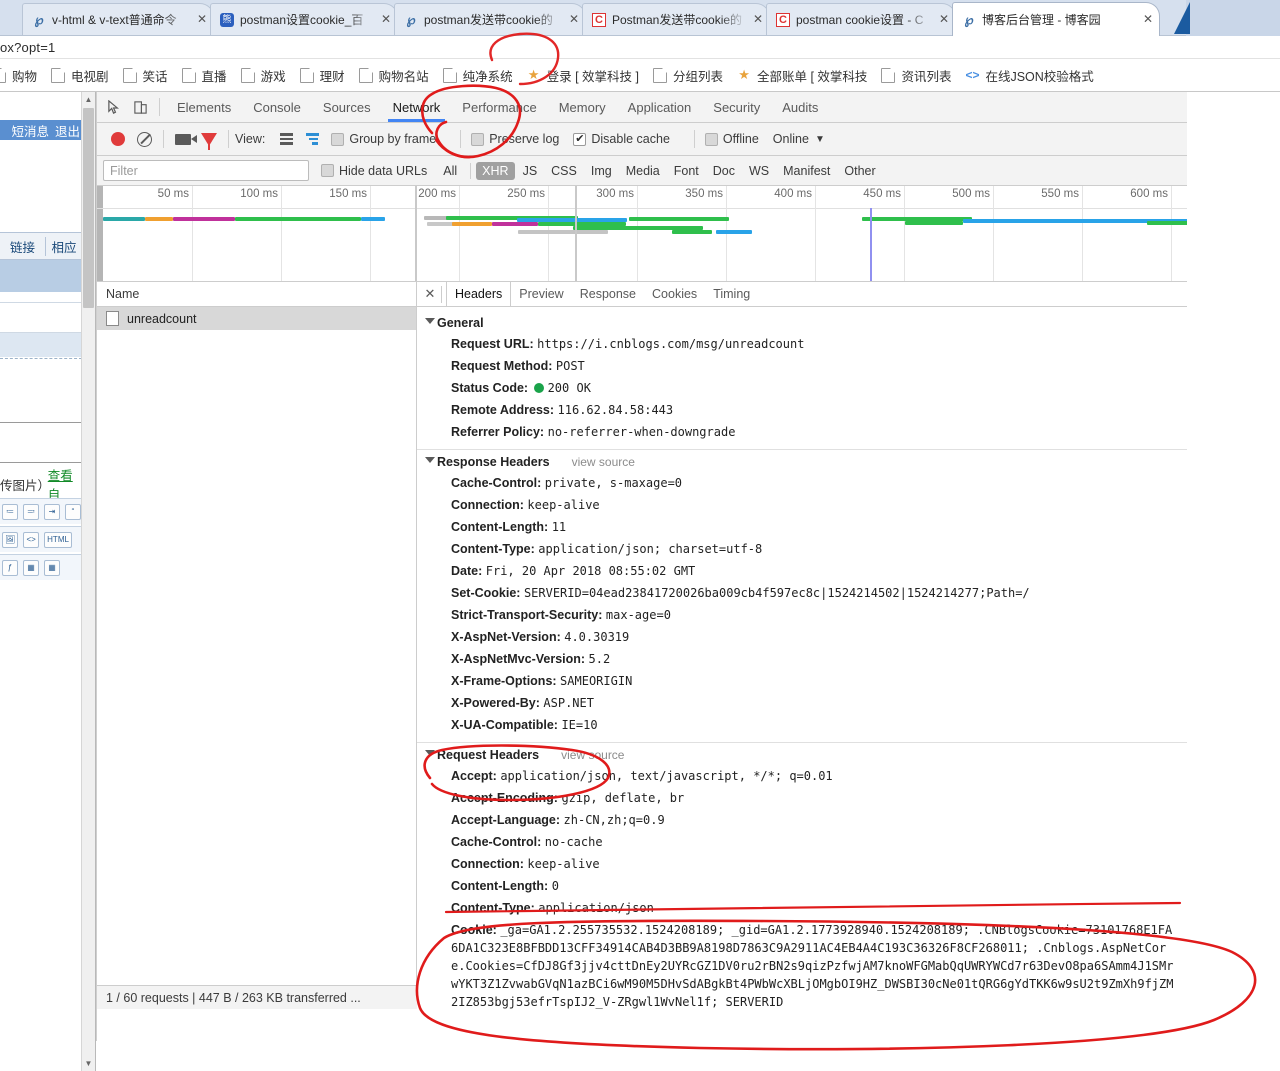  Describe the element at coordinates (1041, 20) in the screenshot. I see `browser-tab-title: 博客后台管理 - 博客园` at that location.